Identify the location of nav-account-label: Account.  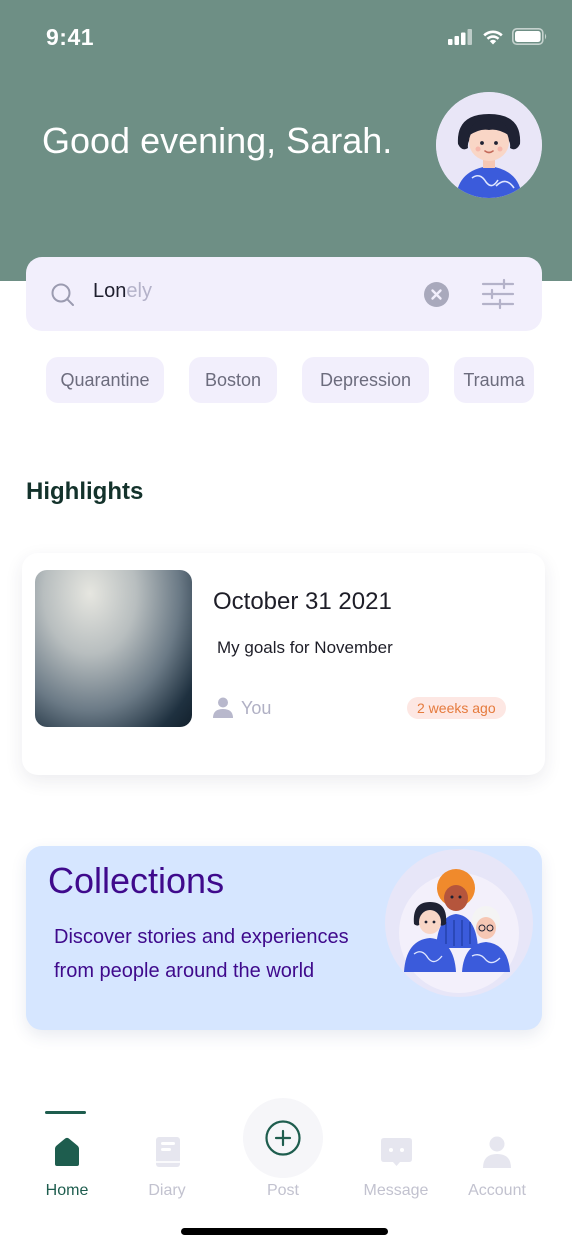
(497, 1191).